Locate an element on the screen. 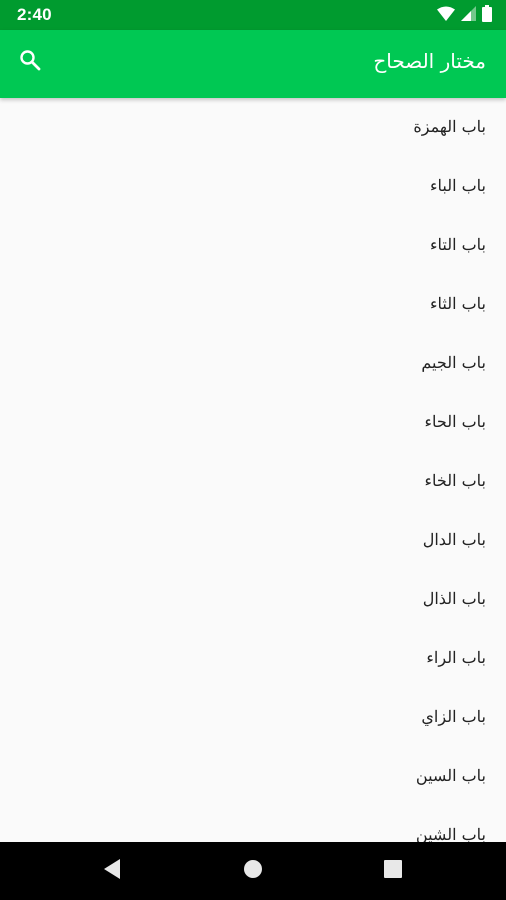 Image resolution: width=506 pixels, height=900 pixels. list-item-label: باب الجيم is located at coordinates (453, 362).